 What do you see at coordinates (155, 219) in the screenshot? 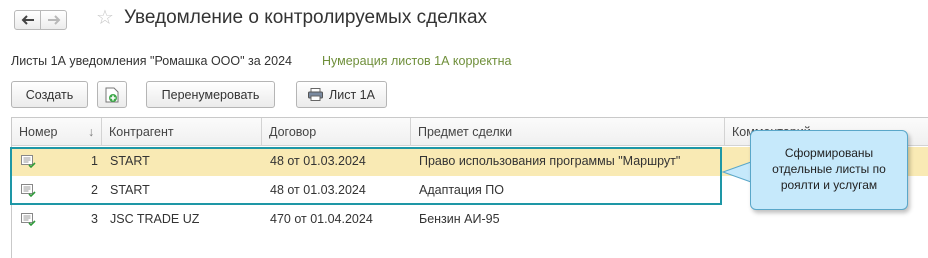
I see `row-counterparty: JSC TRADE UZ` at bounding box center [155, 219].